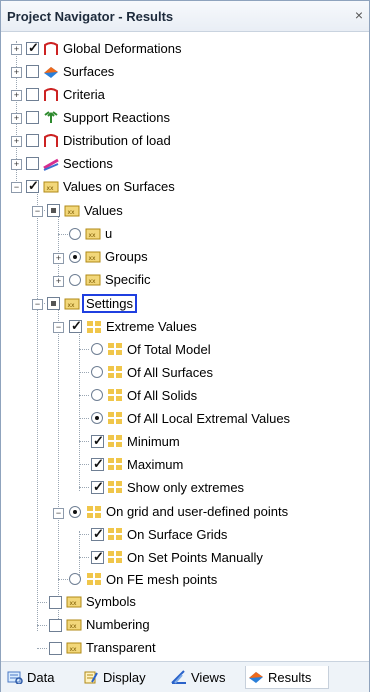  I want to click on tree-label: Minimum, so click(153, 441).